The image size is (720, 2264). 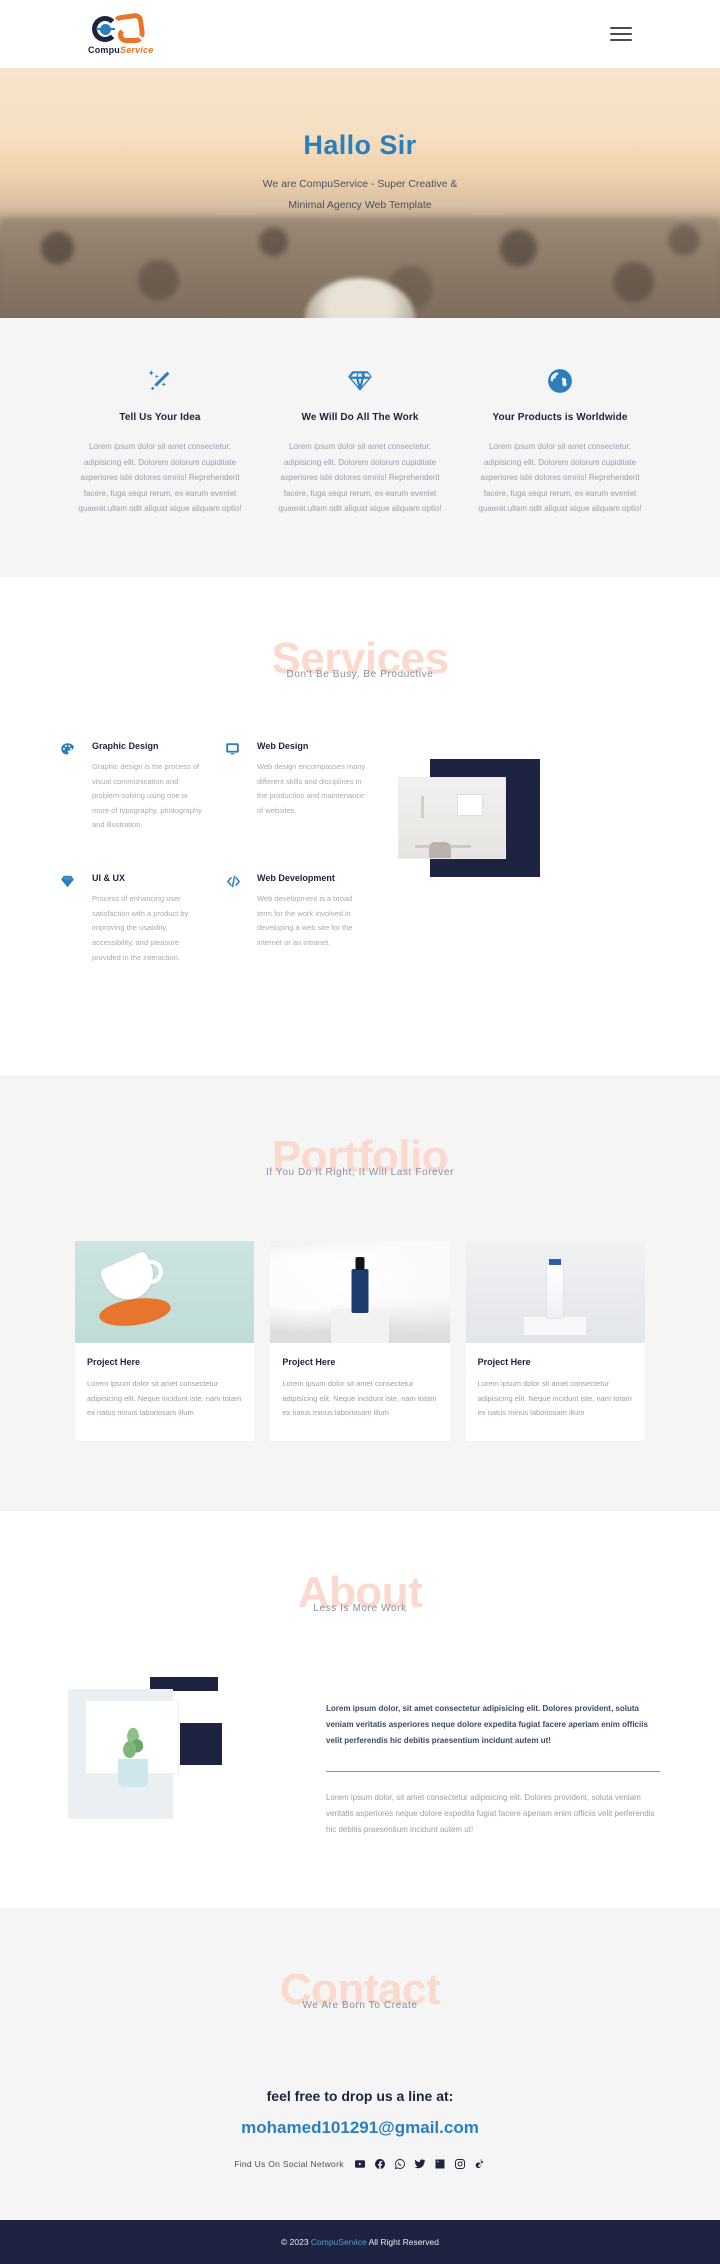 I want to click on contact-subheading: We Are Born To Create, so click(x=360, y=2006).